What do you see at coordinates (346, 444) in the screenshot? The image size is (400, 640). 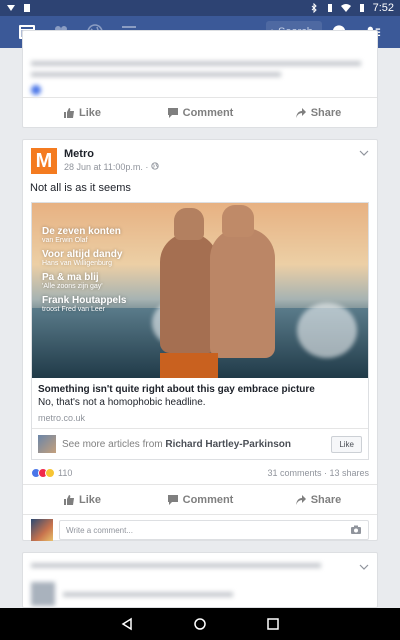 I see `follow-like-button: Like` at bounding box center [346, 444].